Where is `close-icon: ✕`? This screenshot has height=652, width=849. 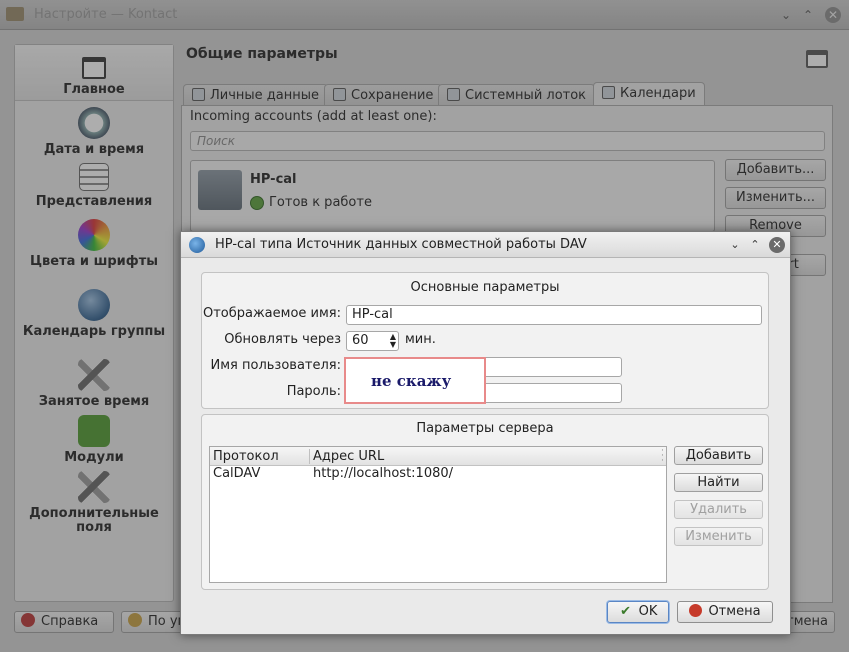
close-icon: ✕ is located at coordinates (777, 245).